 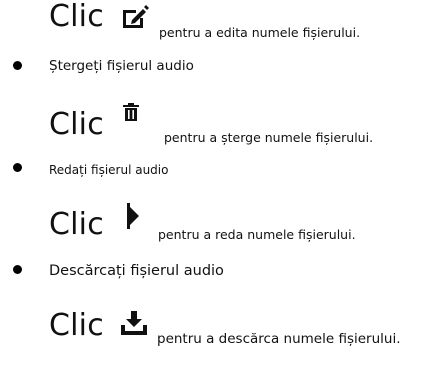 What do you see at coordinates (136, 271) in the screenshot?
I see `bullet-download-audio: Descărcați fișierul audio` at bounding box center [136, 271].